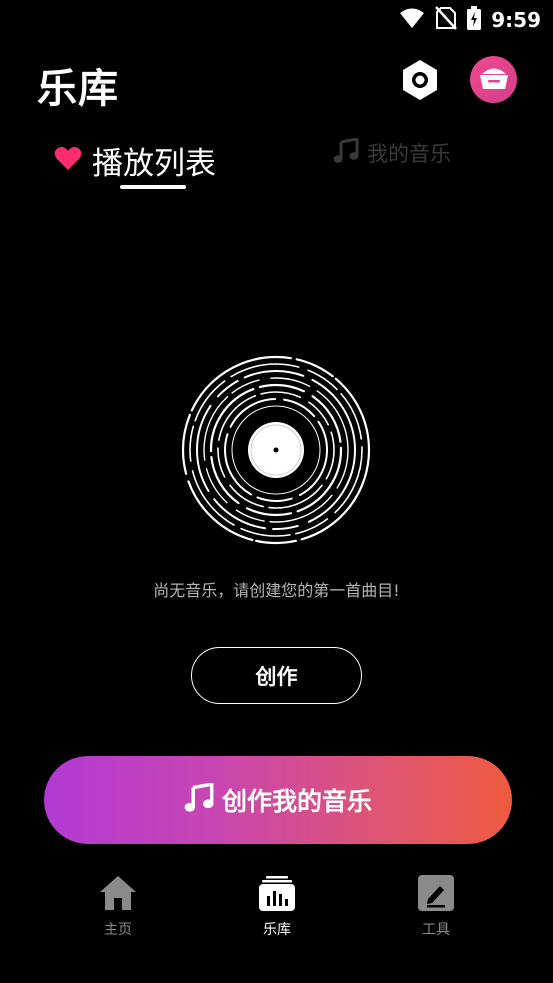 The height and width of the screenshot is (983, 553). What do you see at coordinates (446, 20) in the screenshot?
I see `no-sim-icon` at bounding box center [446, 20].